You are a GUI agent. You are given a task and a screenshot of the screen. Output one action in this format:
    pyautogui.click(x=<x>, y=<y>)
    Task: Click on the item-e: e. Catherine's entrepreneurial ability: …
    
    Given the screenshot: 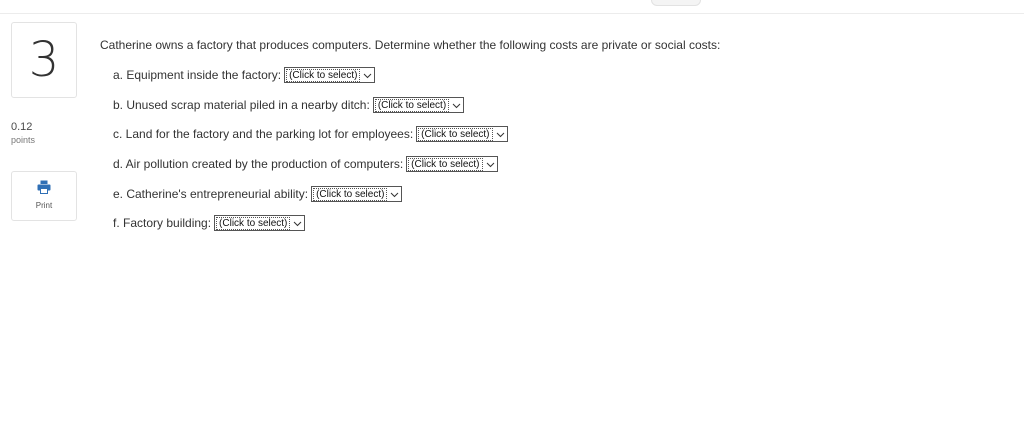 What is the action you would take?
    pyautogui.click(x=258, y=194)
    